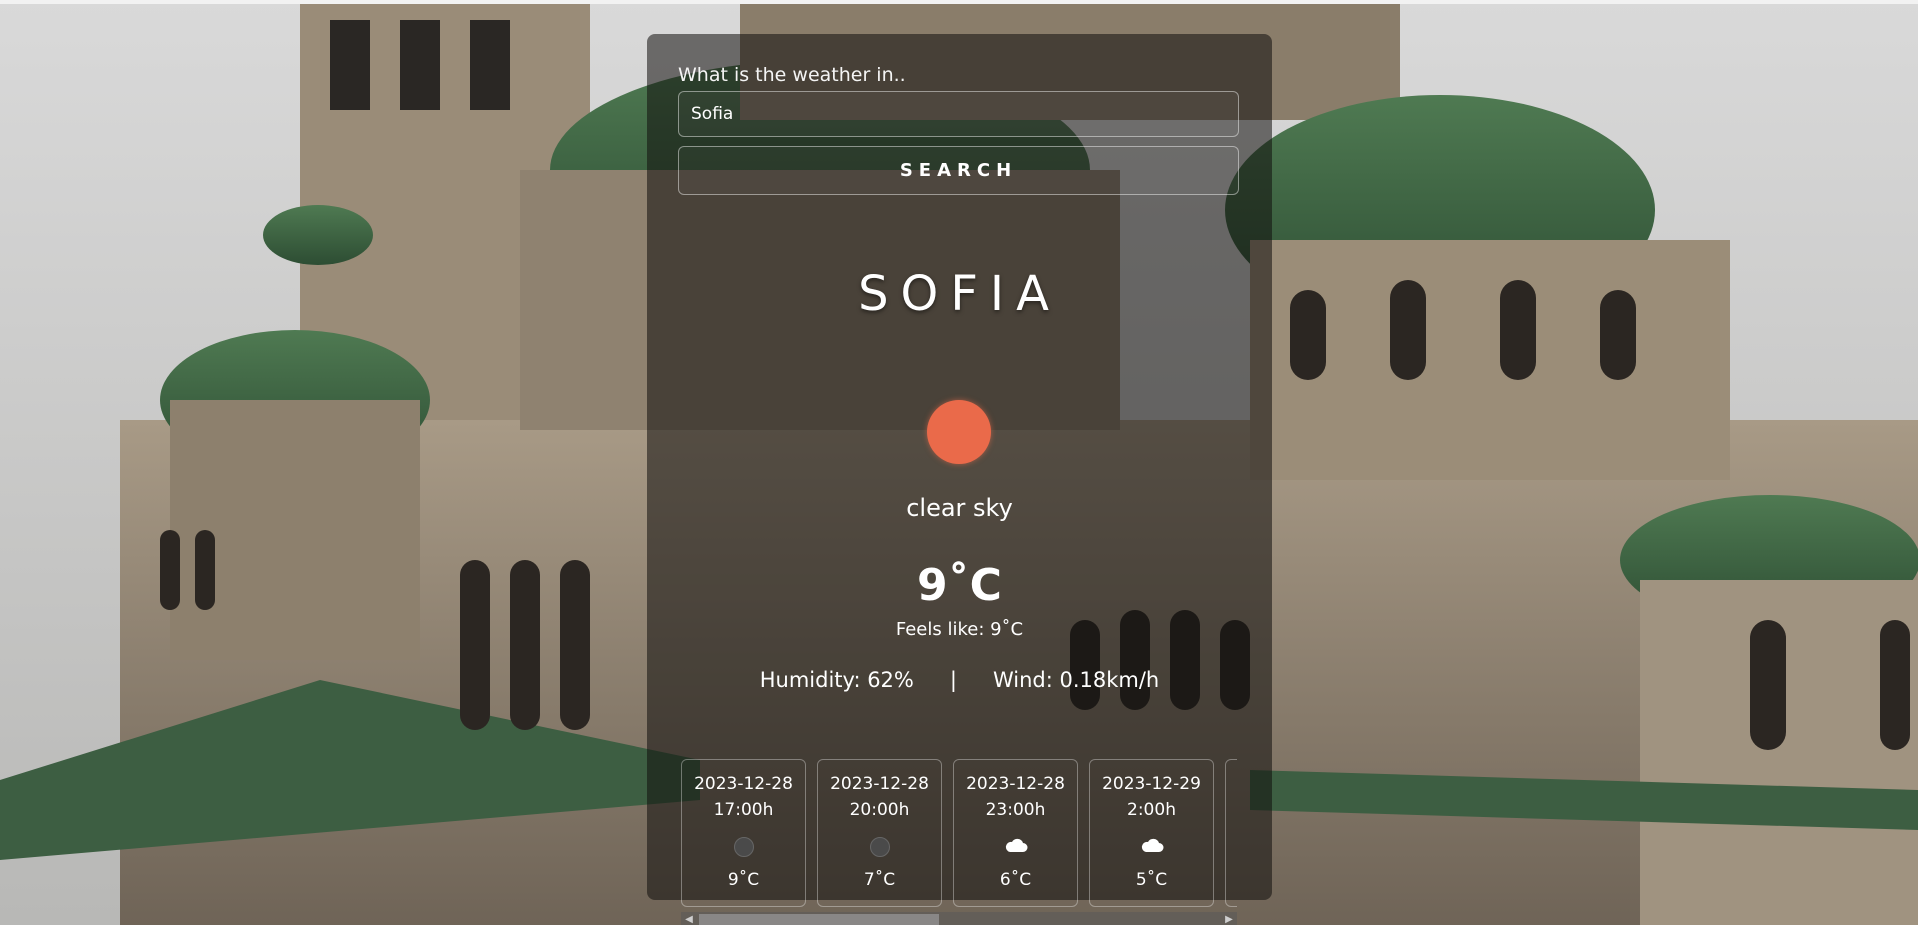  What do you see at coordinates (743, 880) in the screenshot?
I see `forecast-temp: 9˚C` at bounding box center [743, 880].